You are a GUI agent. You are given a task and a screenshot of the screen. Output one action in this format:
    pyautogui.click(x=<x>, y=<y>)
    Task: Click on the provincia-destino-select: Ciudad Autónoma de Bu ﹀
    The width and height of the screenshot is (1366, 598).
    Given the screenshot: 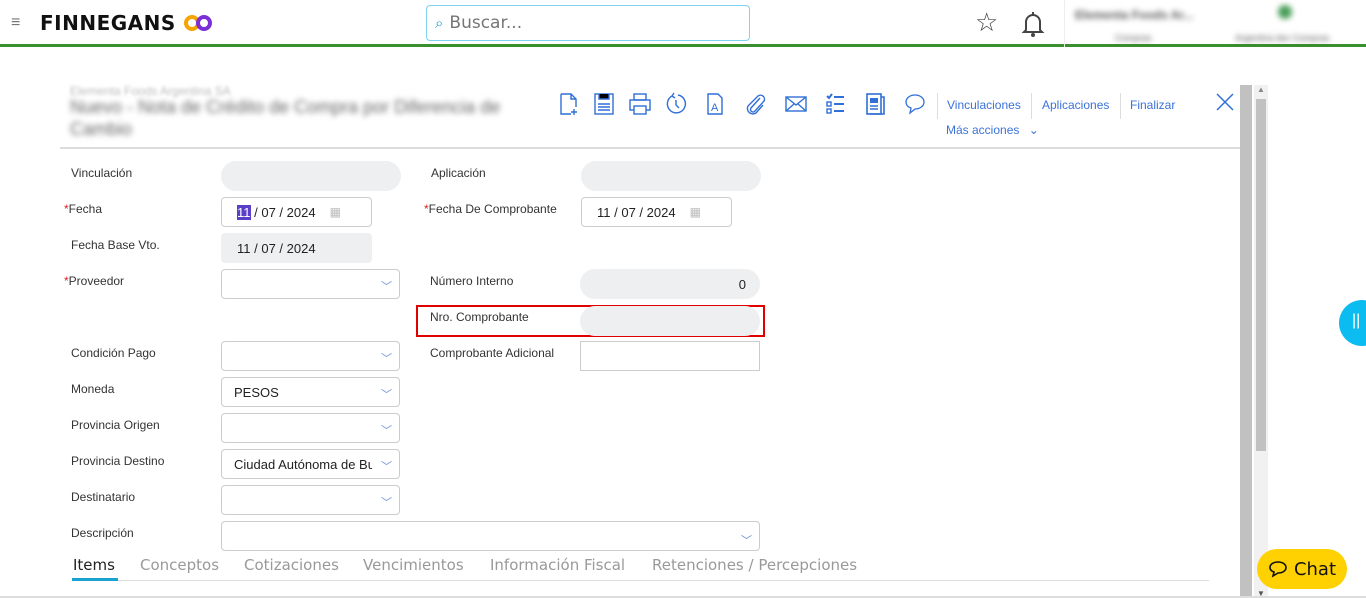 What is the action you would take?
    pyautogui.click(x=310, y=464)
    